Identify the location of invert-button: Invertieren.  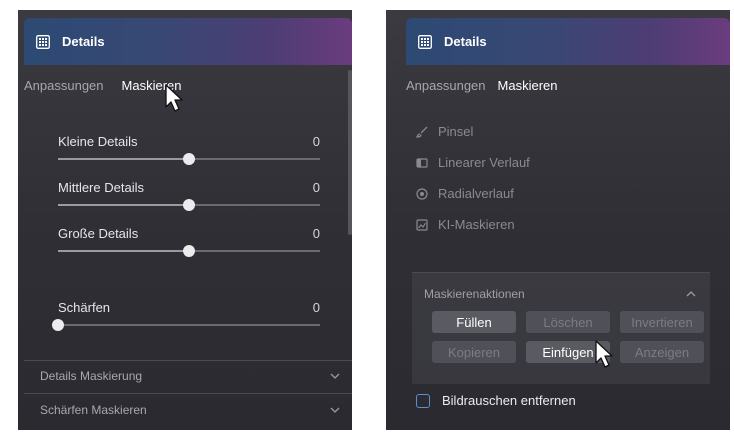
(662, 322).